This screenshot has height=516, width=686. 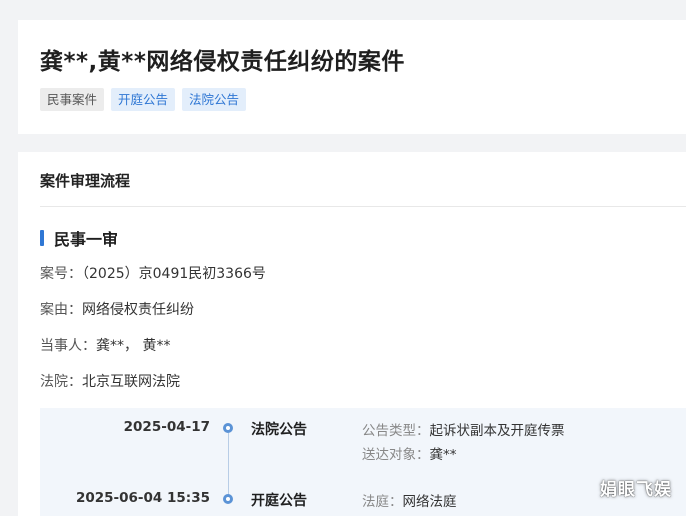 I want to click on timeline-event-type: 法院公告, so click(x=279, y=429).